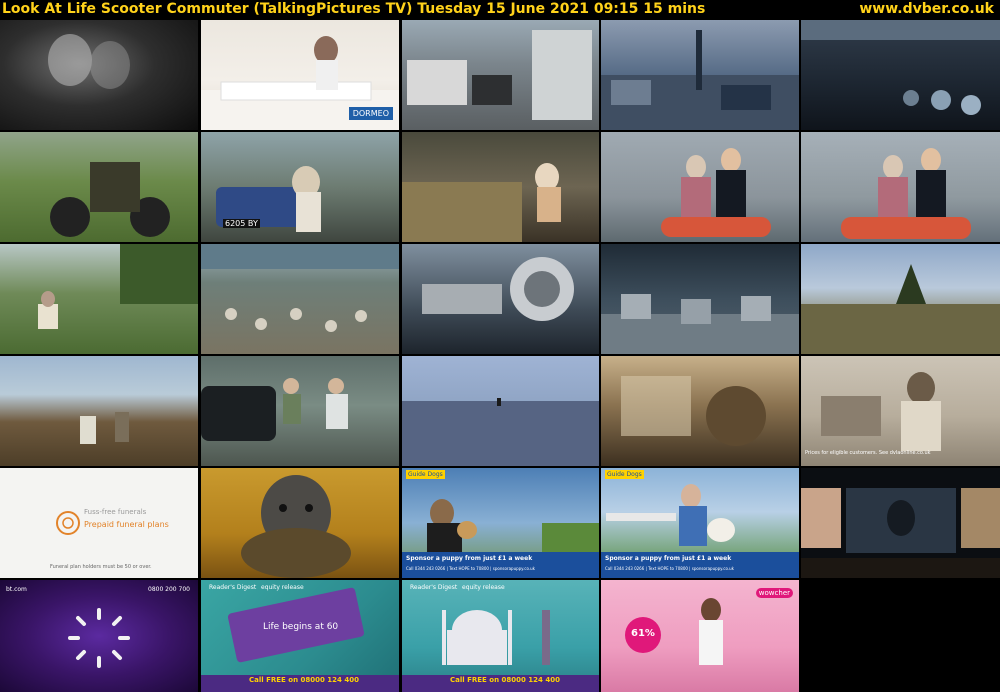  What do you see at coordinates (99, 75) in the screenshot?
I see `thumbnail-r1c1` at bounding box center [99, 75].